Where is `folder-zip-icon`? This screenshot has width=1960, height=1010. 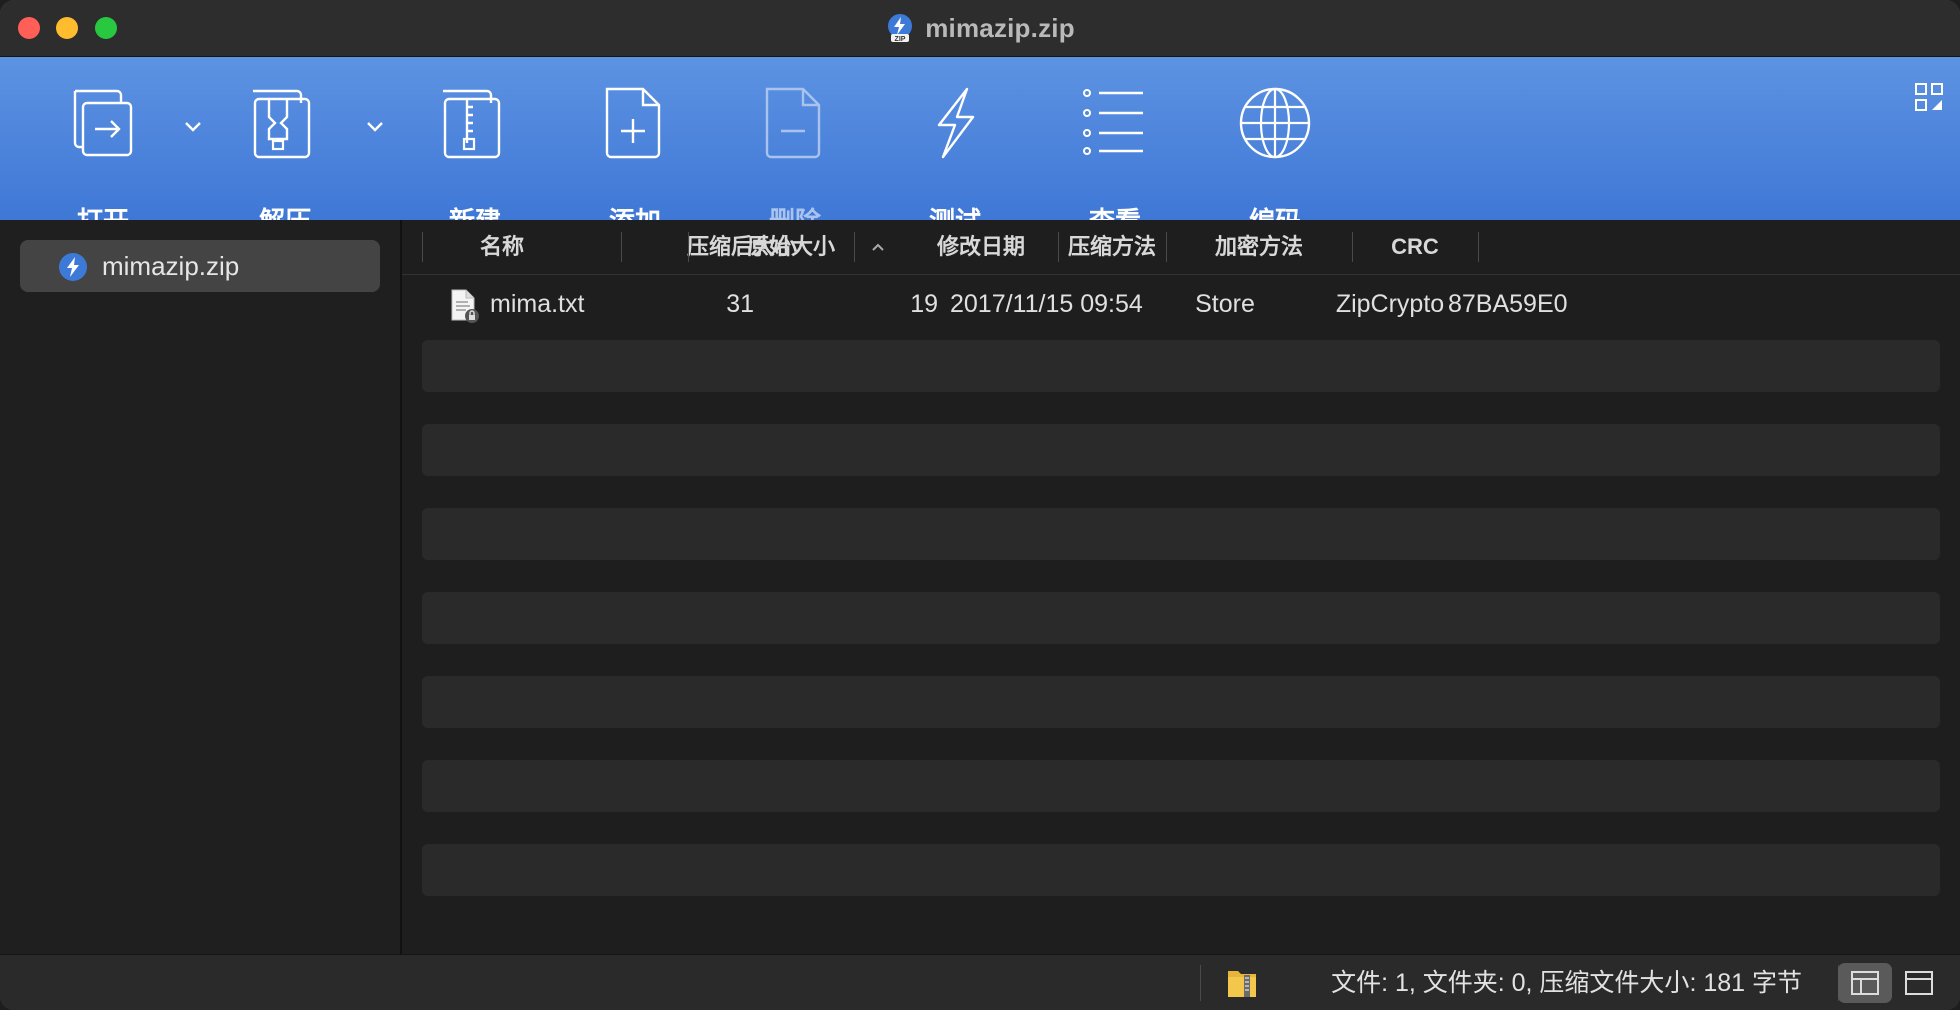
folder-zip-icon is located at coordinates (1242, 984).